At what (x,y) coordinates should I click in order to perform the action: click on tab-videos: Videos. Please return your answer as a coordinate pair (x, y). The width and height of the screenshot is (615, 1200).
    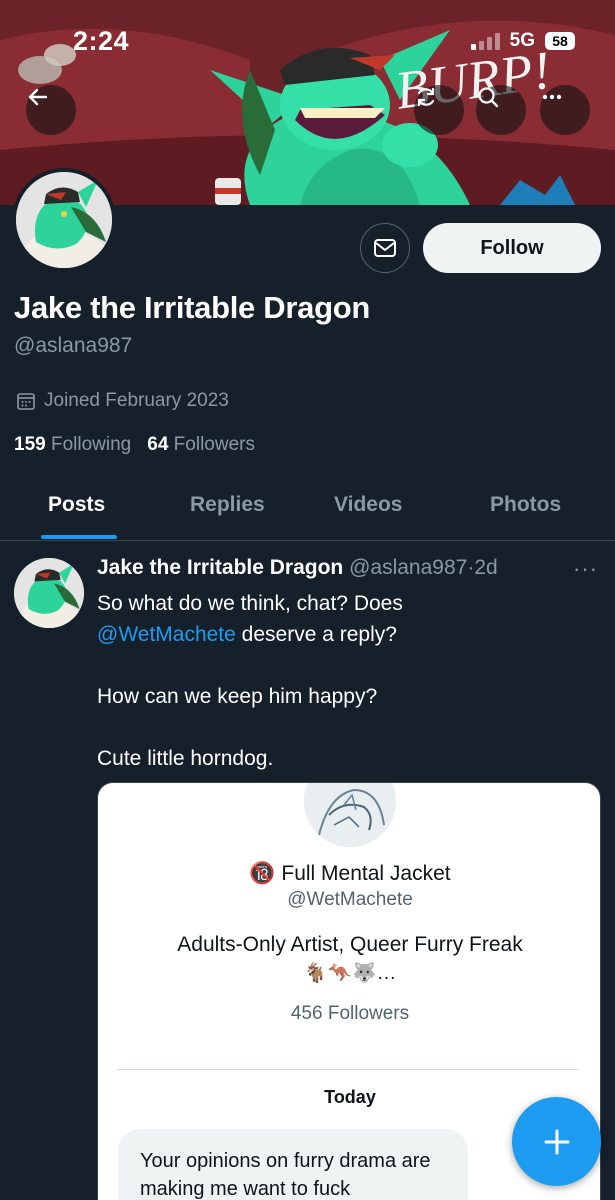
    Looking at the image, I should click on (368, 505).